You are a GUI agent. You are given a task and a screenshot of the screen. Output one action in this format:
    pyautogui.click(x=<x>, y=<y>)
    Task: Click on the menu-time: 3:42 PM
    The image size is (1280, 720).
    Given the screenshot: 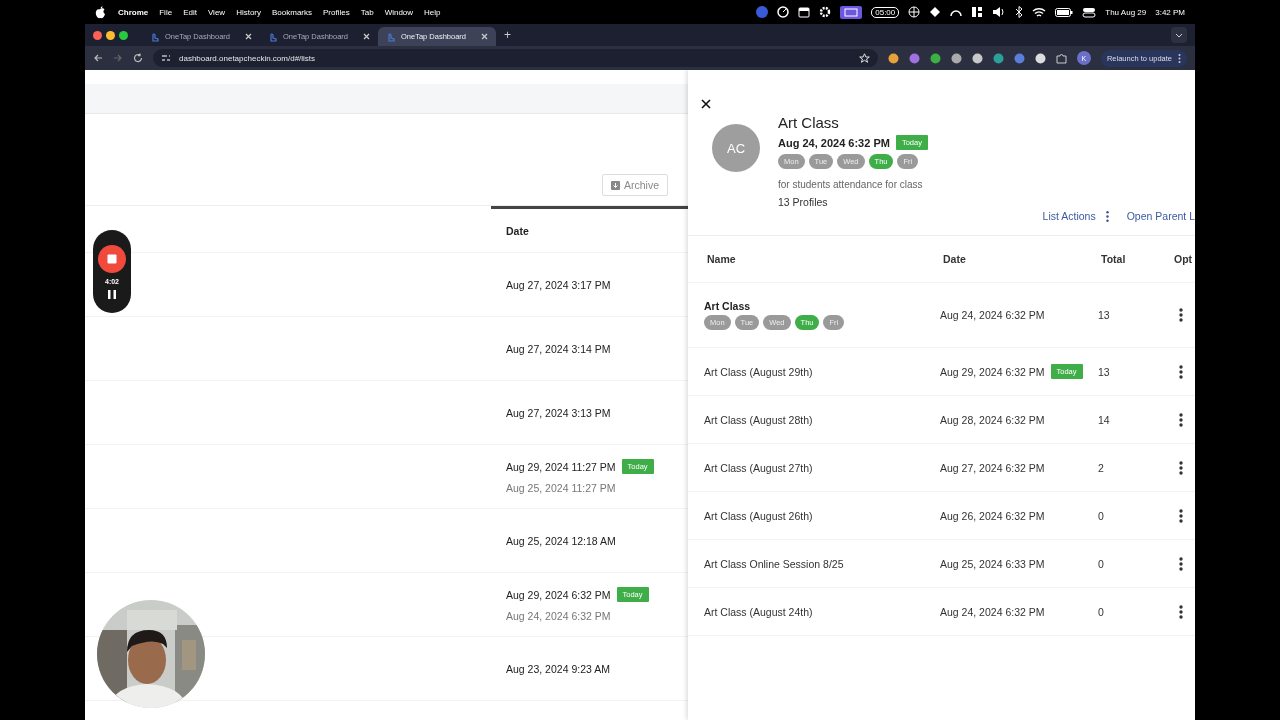 What is the action you would take?
    pyautogui.click(x=1170, y=12)
    